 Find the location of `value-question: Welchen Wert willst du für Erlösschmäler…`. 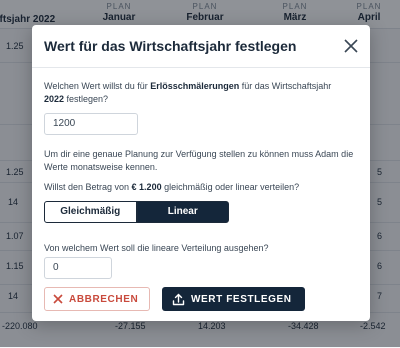

value-question: Welchen Wert willst du für Erlösschmäler… is located at coordinates (203, 93).